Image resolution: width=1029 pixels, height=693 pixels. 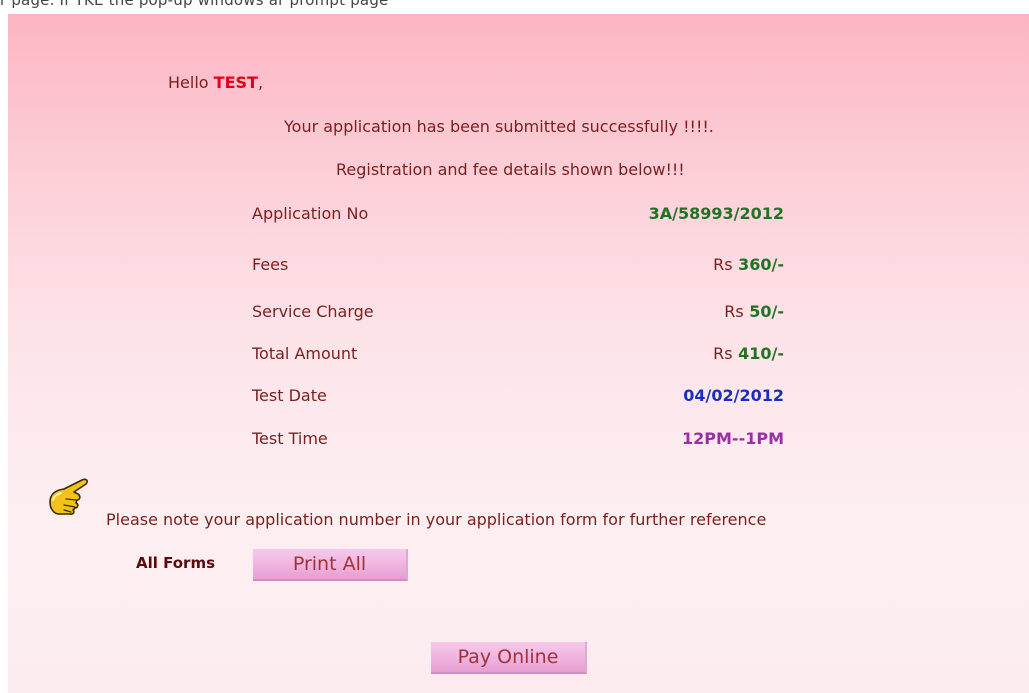 What do you see at coordinates (761, 353) in the screenshot?
I see `total-amount-amount: 410/-` at bounding box center [761, 353].